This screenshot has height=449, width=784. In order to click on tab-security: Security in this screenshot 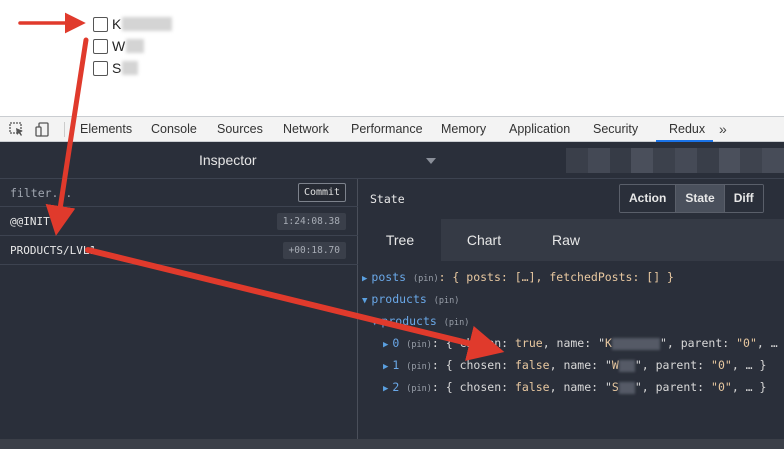, I will do `click(615, 129)`.